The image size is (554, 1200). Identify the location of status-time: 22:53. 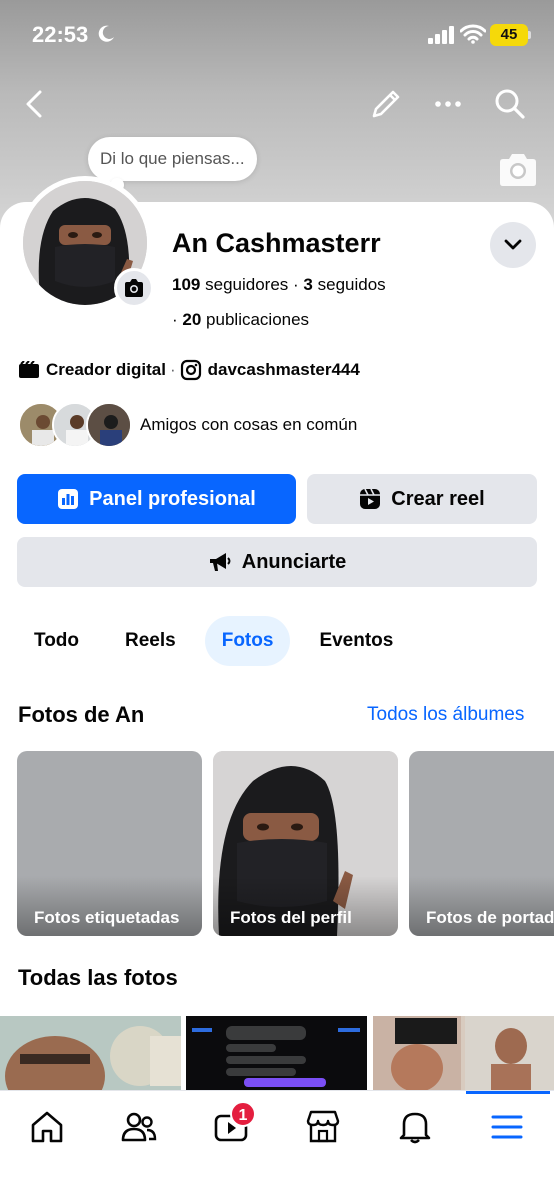
(60, 34).